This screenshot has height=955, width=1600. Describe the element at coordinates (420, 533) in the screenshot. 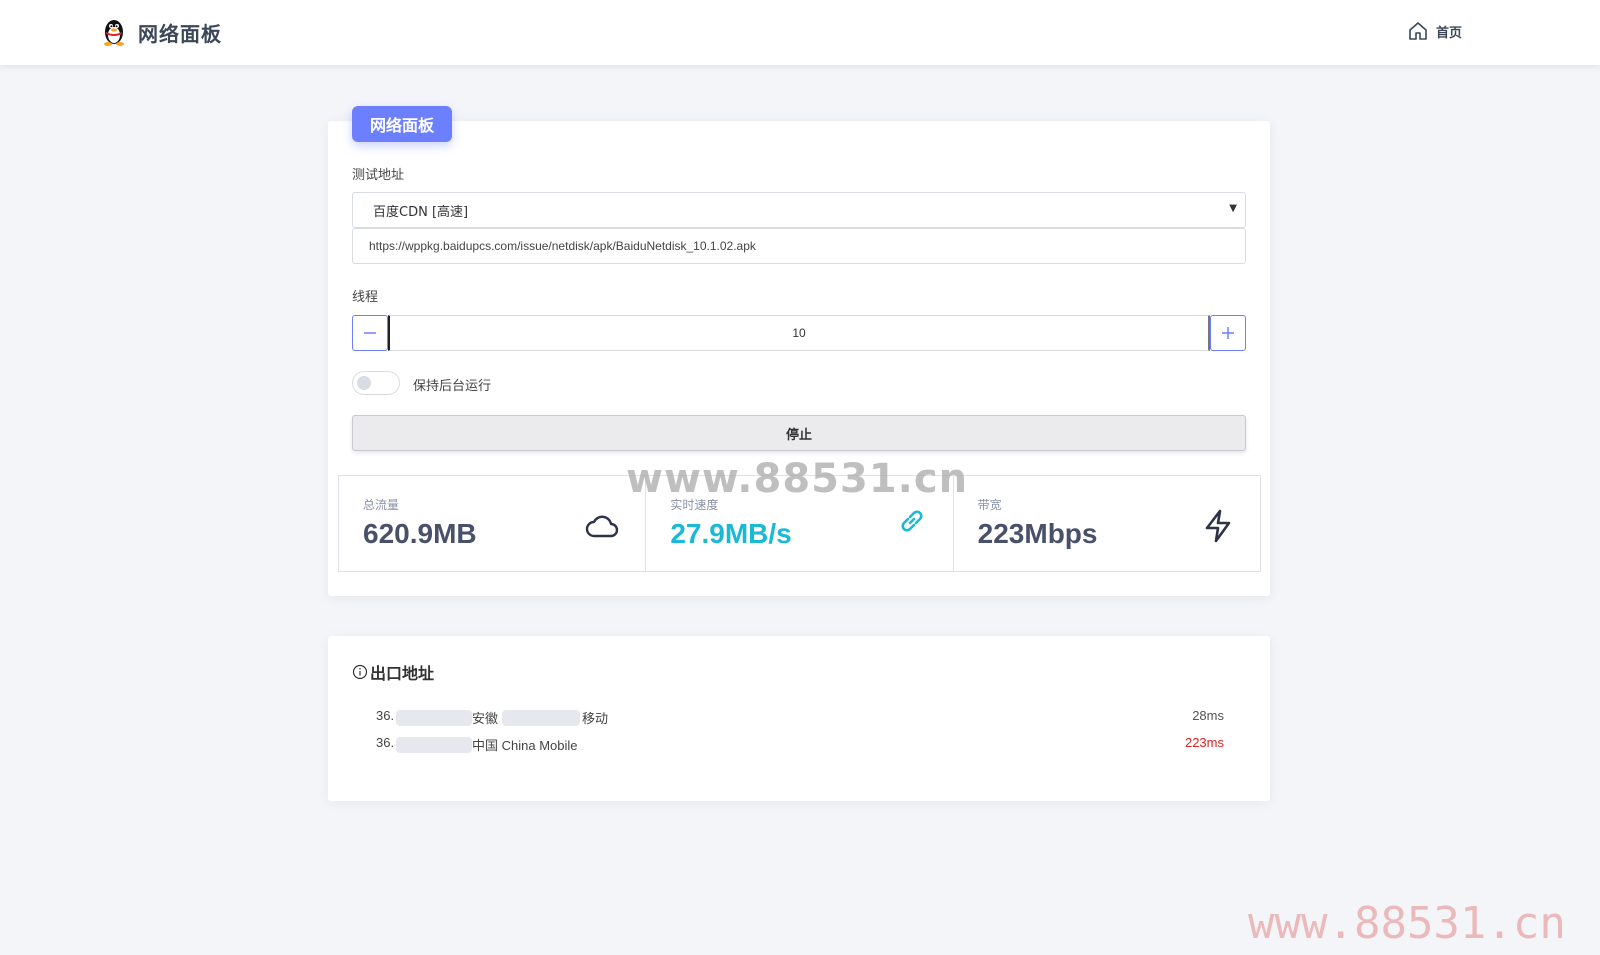

I see `stat-value: 620.9MB` at that location.